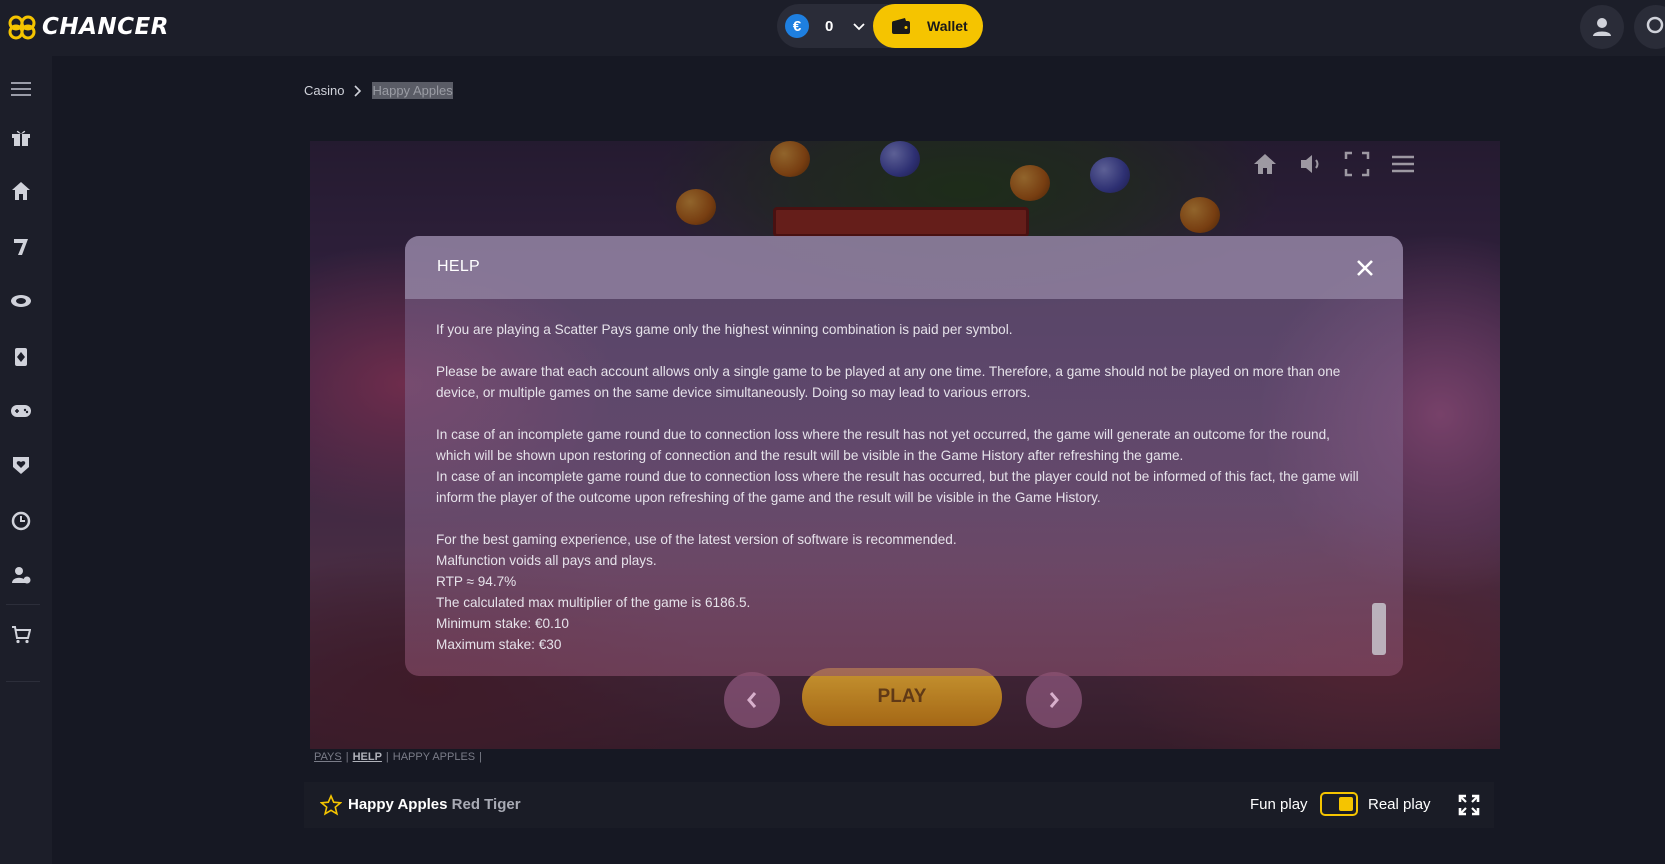  Describe the element at coordinates (21, 635) in the screenshot. I see `cart-icon` at that location.